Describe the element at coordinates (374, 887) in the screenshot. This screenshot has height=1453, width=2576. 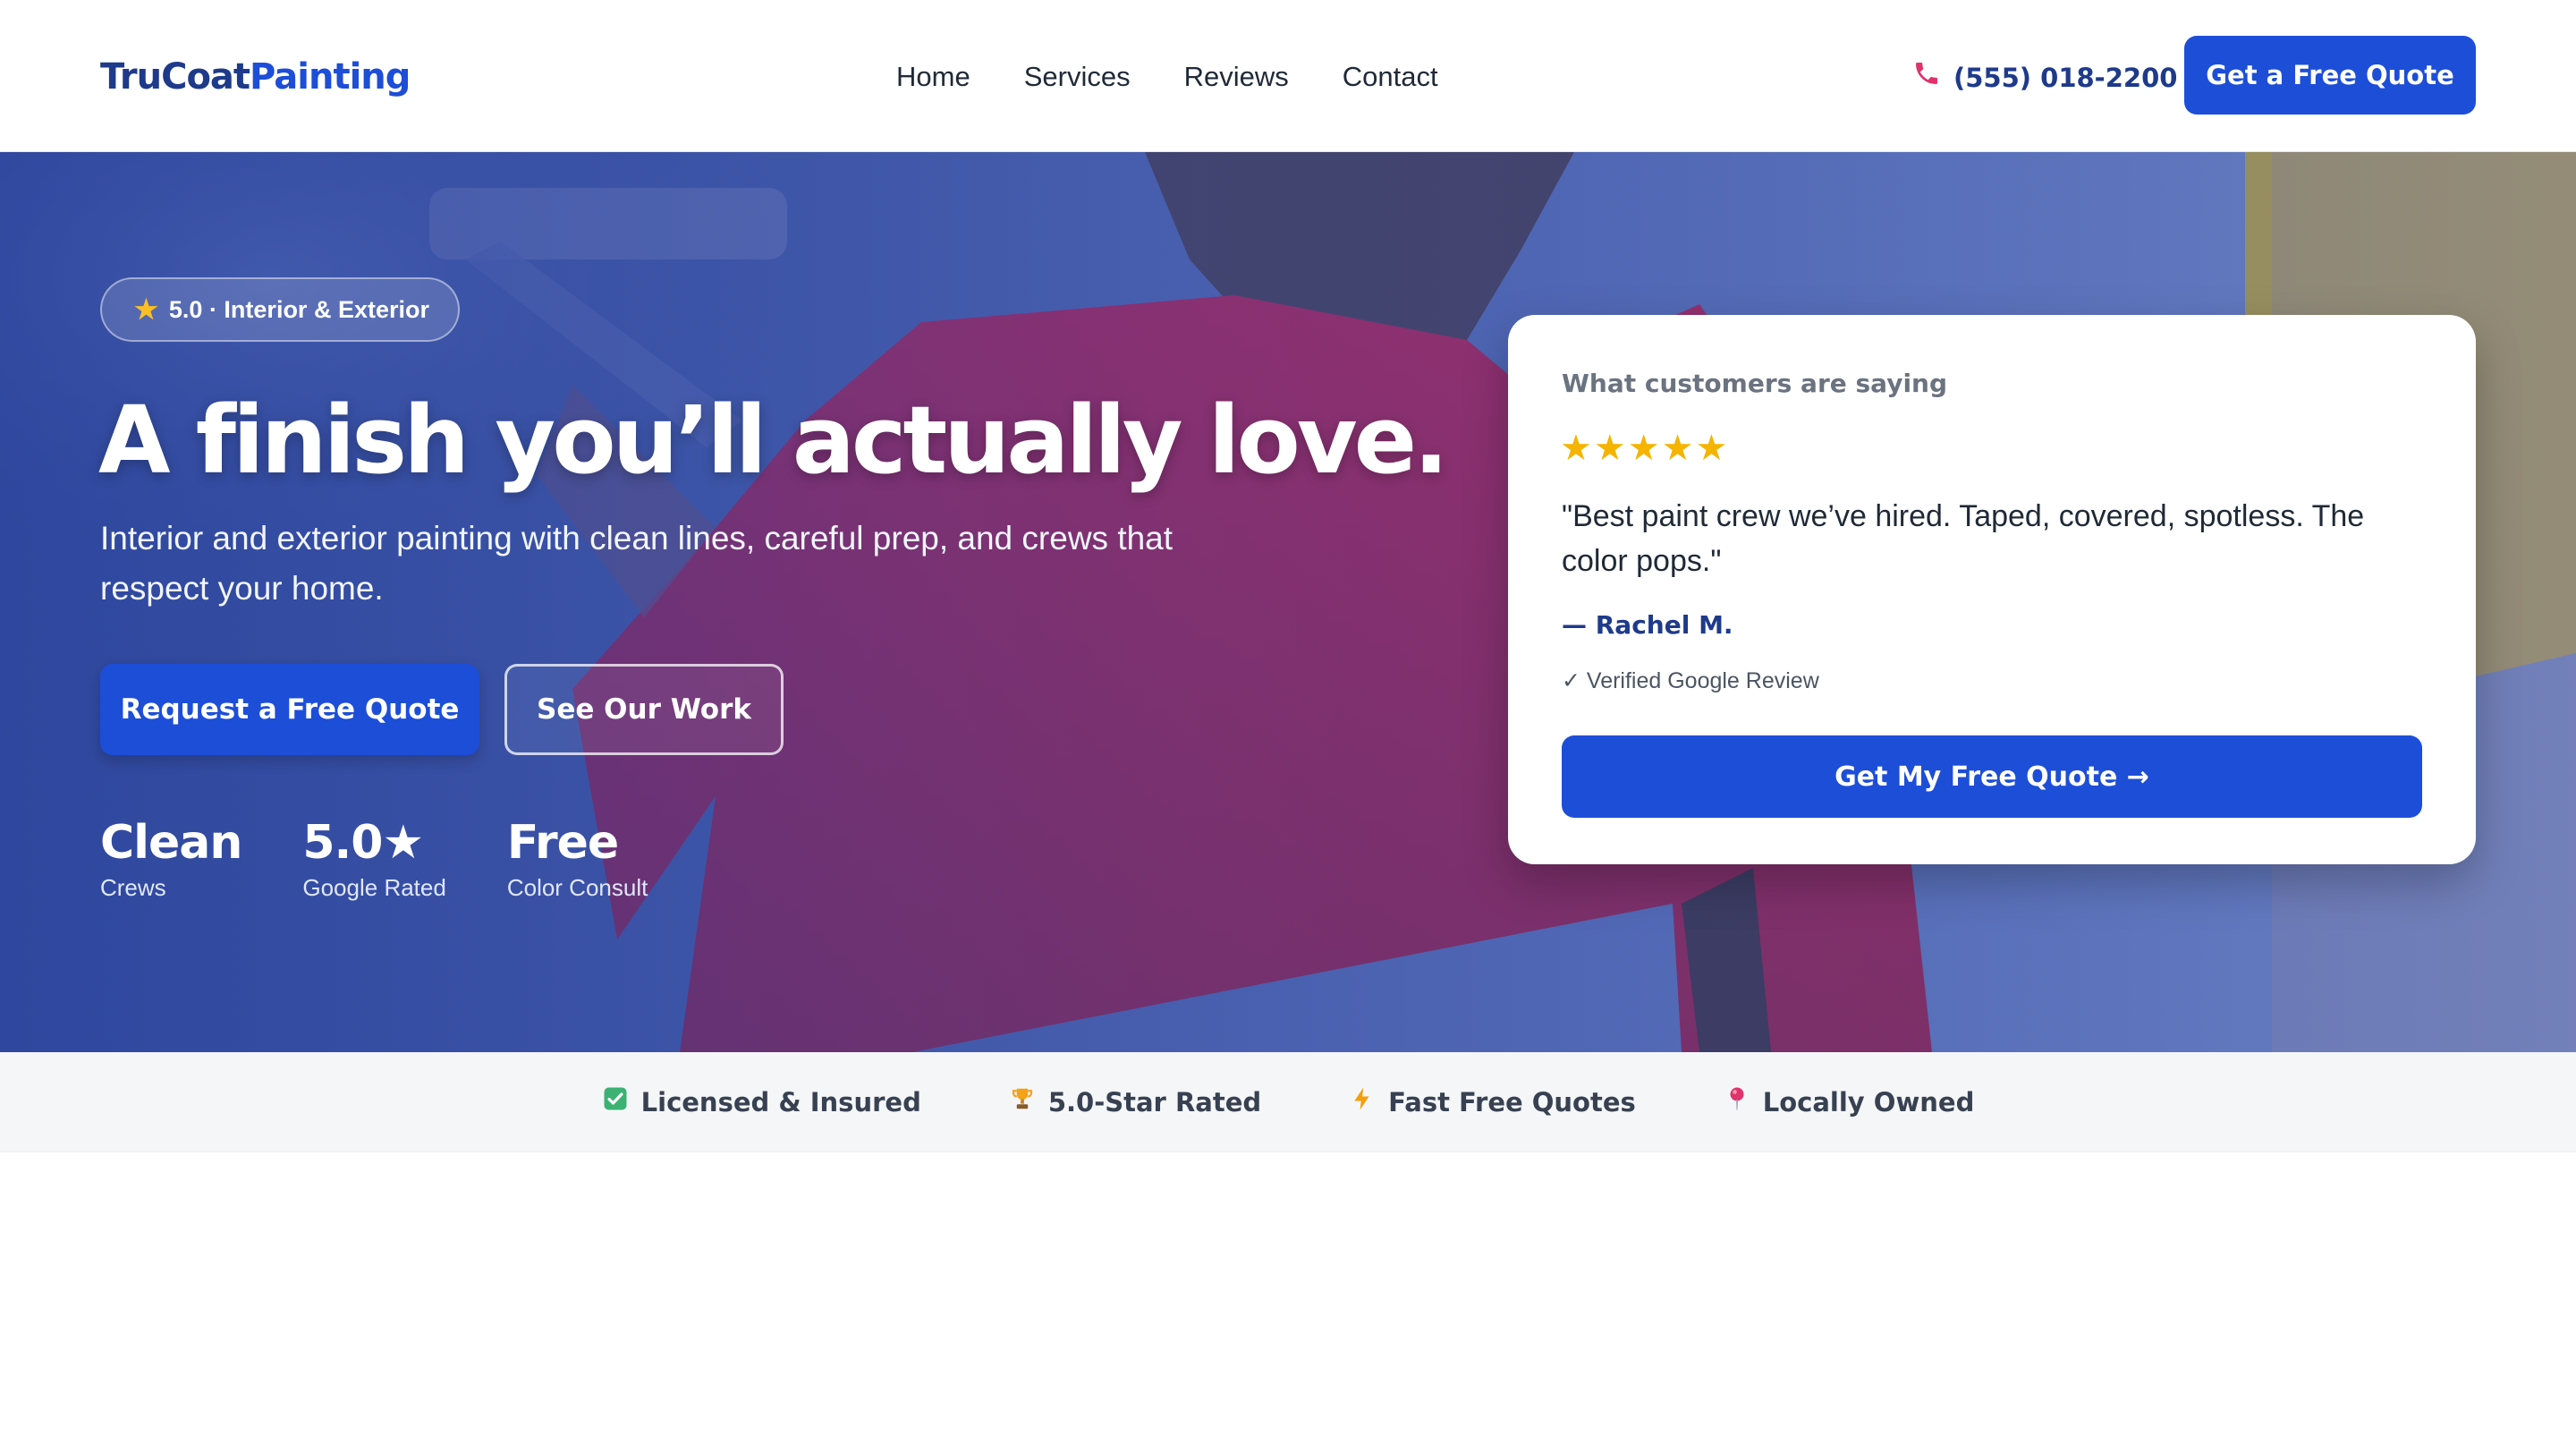
I see `stat-label: Google Rated` at that location.